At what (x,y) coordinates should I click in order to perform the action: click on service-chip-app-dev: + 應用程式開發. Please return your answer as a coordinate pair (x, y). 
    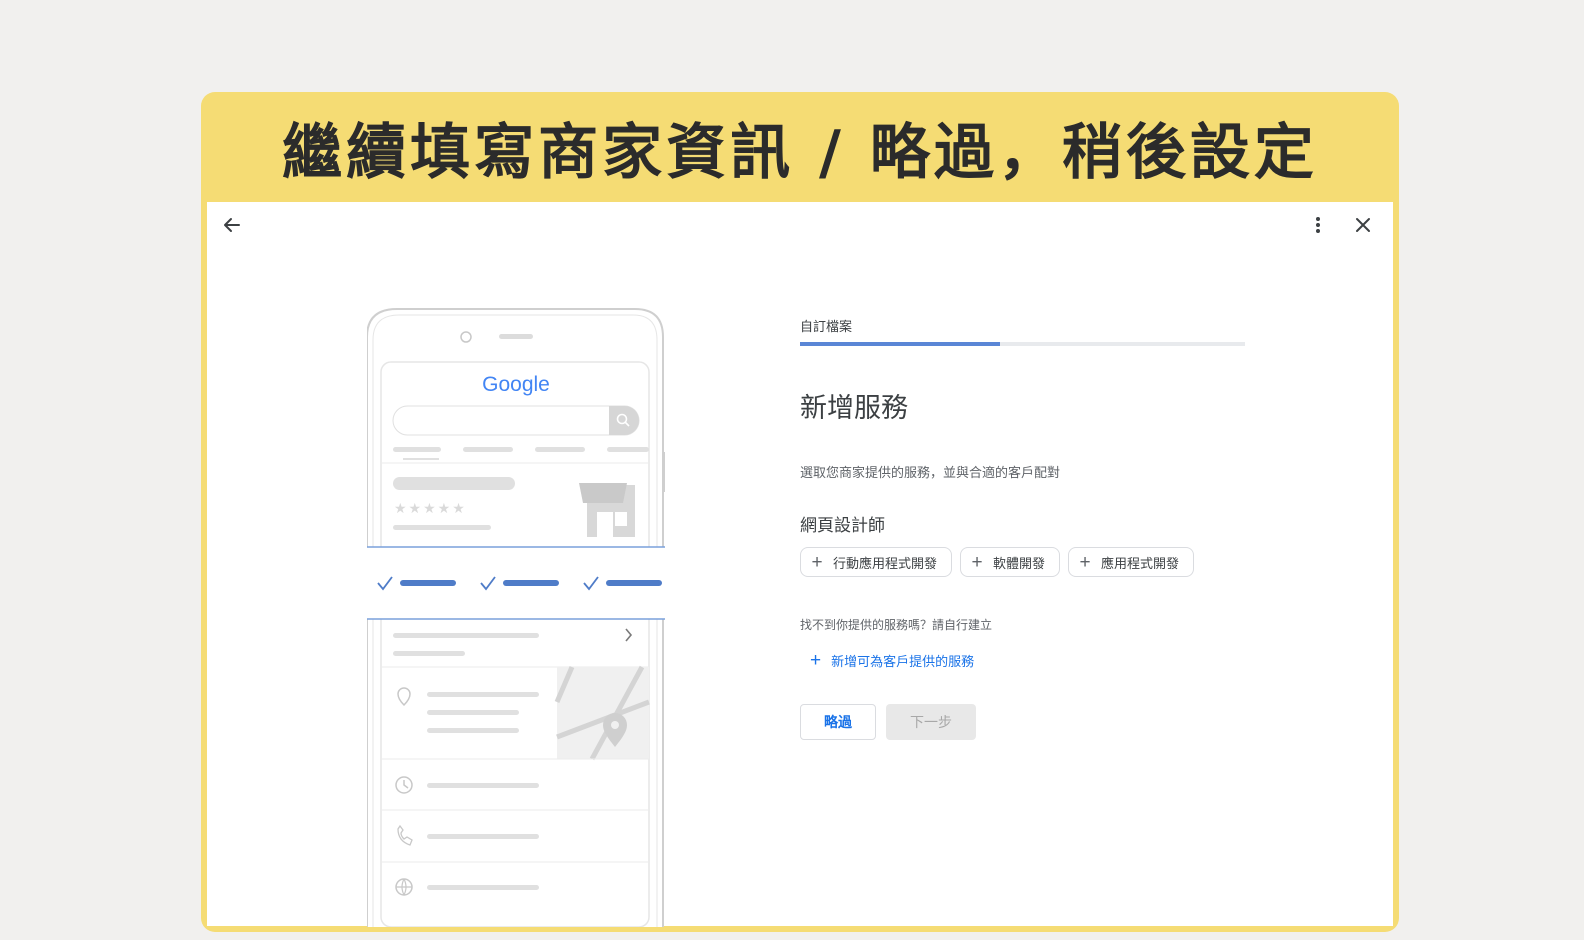
    Looking at the image, I should click on (1131, 562).